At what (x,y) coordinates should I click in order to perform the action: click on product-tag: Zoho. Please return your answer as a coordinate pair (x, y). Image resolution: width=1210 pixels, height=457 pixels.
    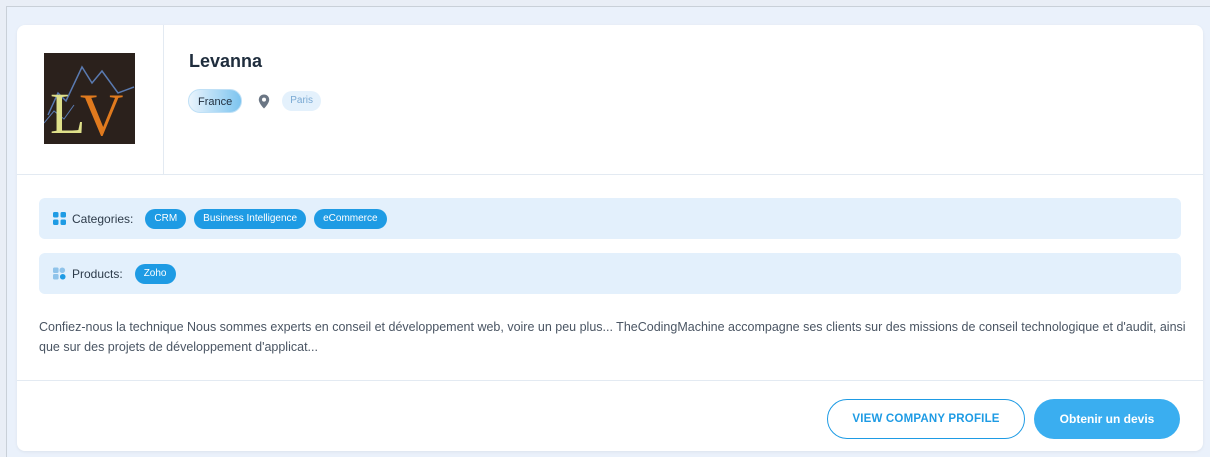
    Looking at the image, I should click on (155, 273).